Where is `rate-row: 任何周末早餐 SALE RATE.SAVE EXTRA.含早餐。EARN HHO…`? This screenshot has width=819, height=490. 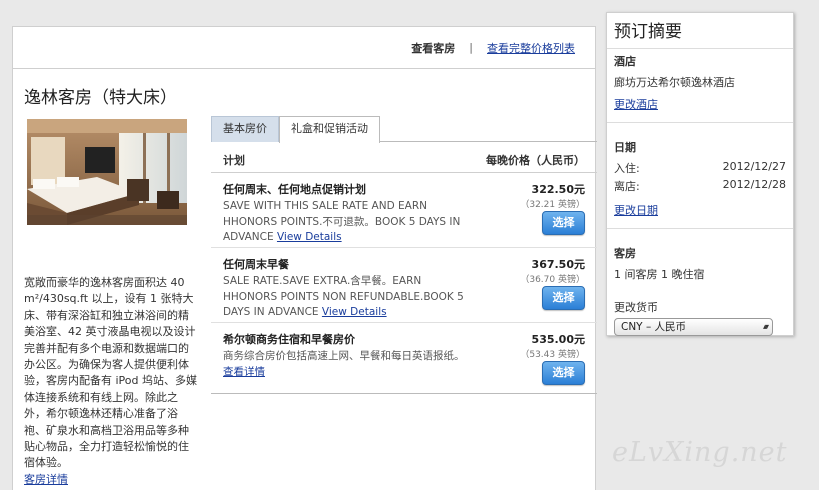
rate-row: 任何周末早餐 SALE RATE.SAVE EXTRA.含早餐。EARN HHO… is located at coordinates (404, 285).